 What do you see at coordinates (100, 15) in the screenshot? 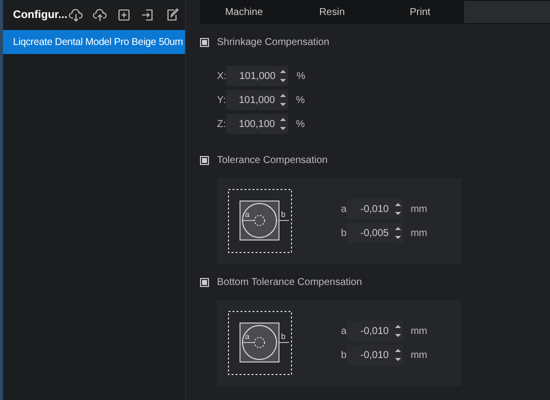
I see `cloud-upload-icon` at bounding box center [100, 15].